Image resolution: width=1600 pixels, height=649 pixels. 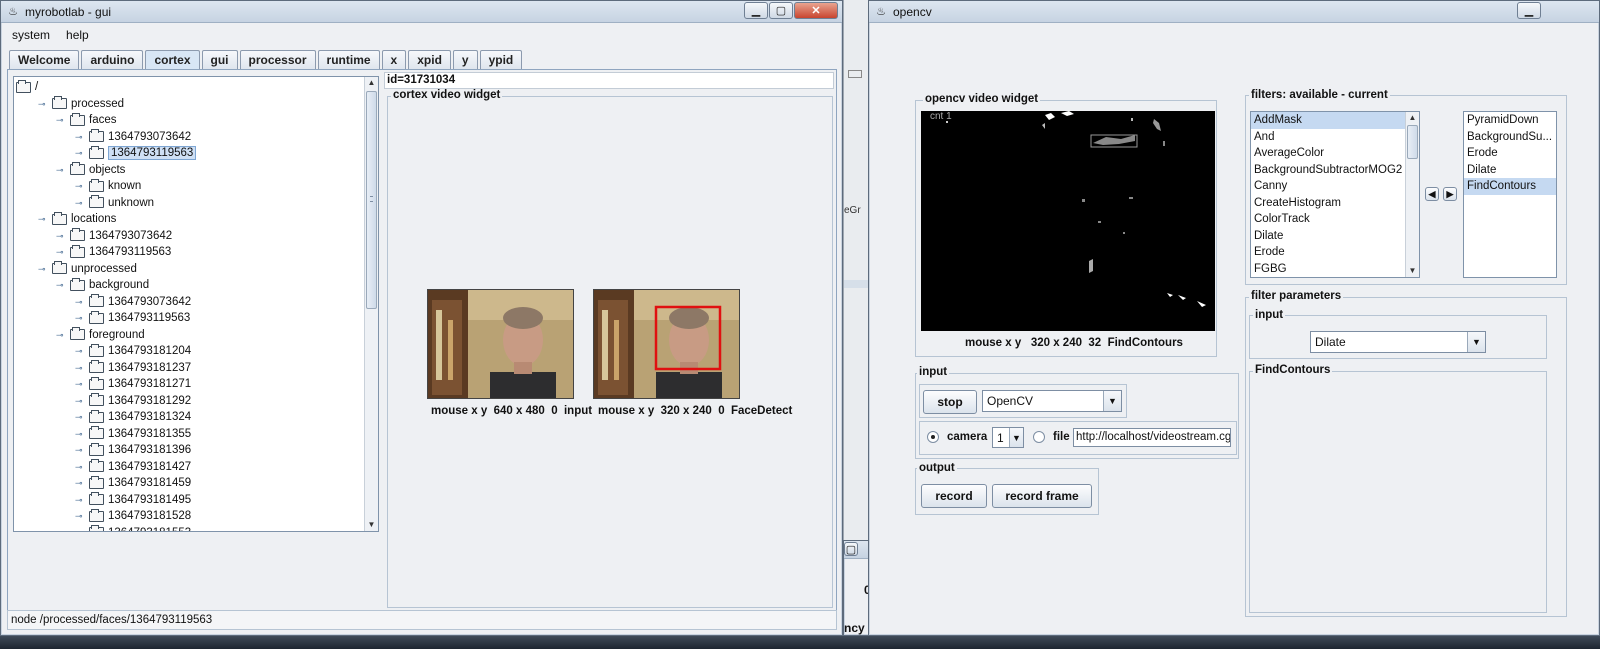 What do you see at coordinates (954, 496) in the screenshot?
I see `record-button: record` at bounding box center [954, 496].